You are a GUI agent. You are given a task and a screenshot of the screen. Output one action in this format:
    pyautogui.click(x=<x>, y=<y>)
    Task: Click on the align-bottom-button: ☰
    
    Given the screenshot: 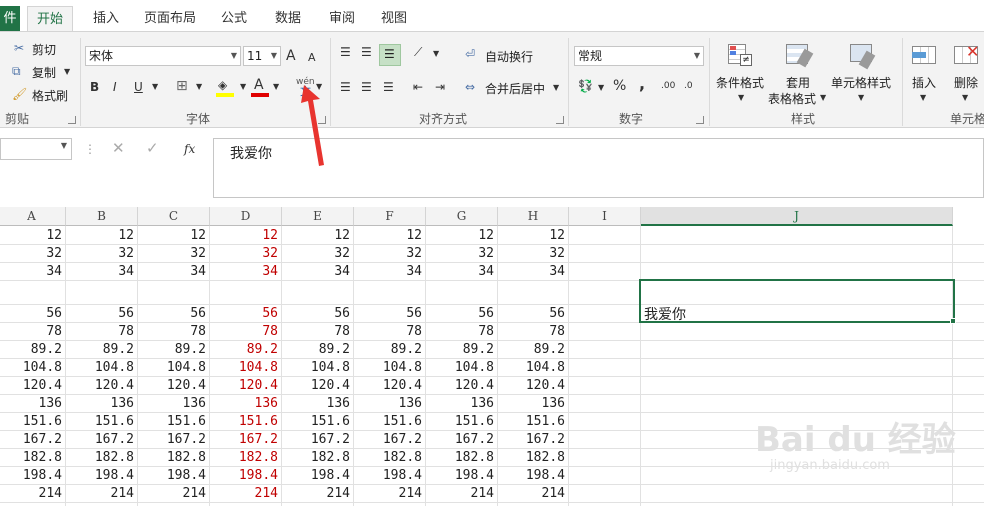 What is the action you would take?
    pyautogui.click(x=390, y=55)
    